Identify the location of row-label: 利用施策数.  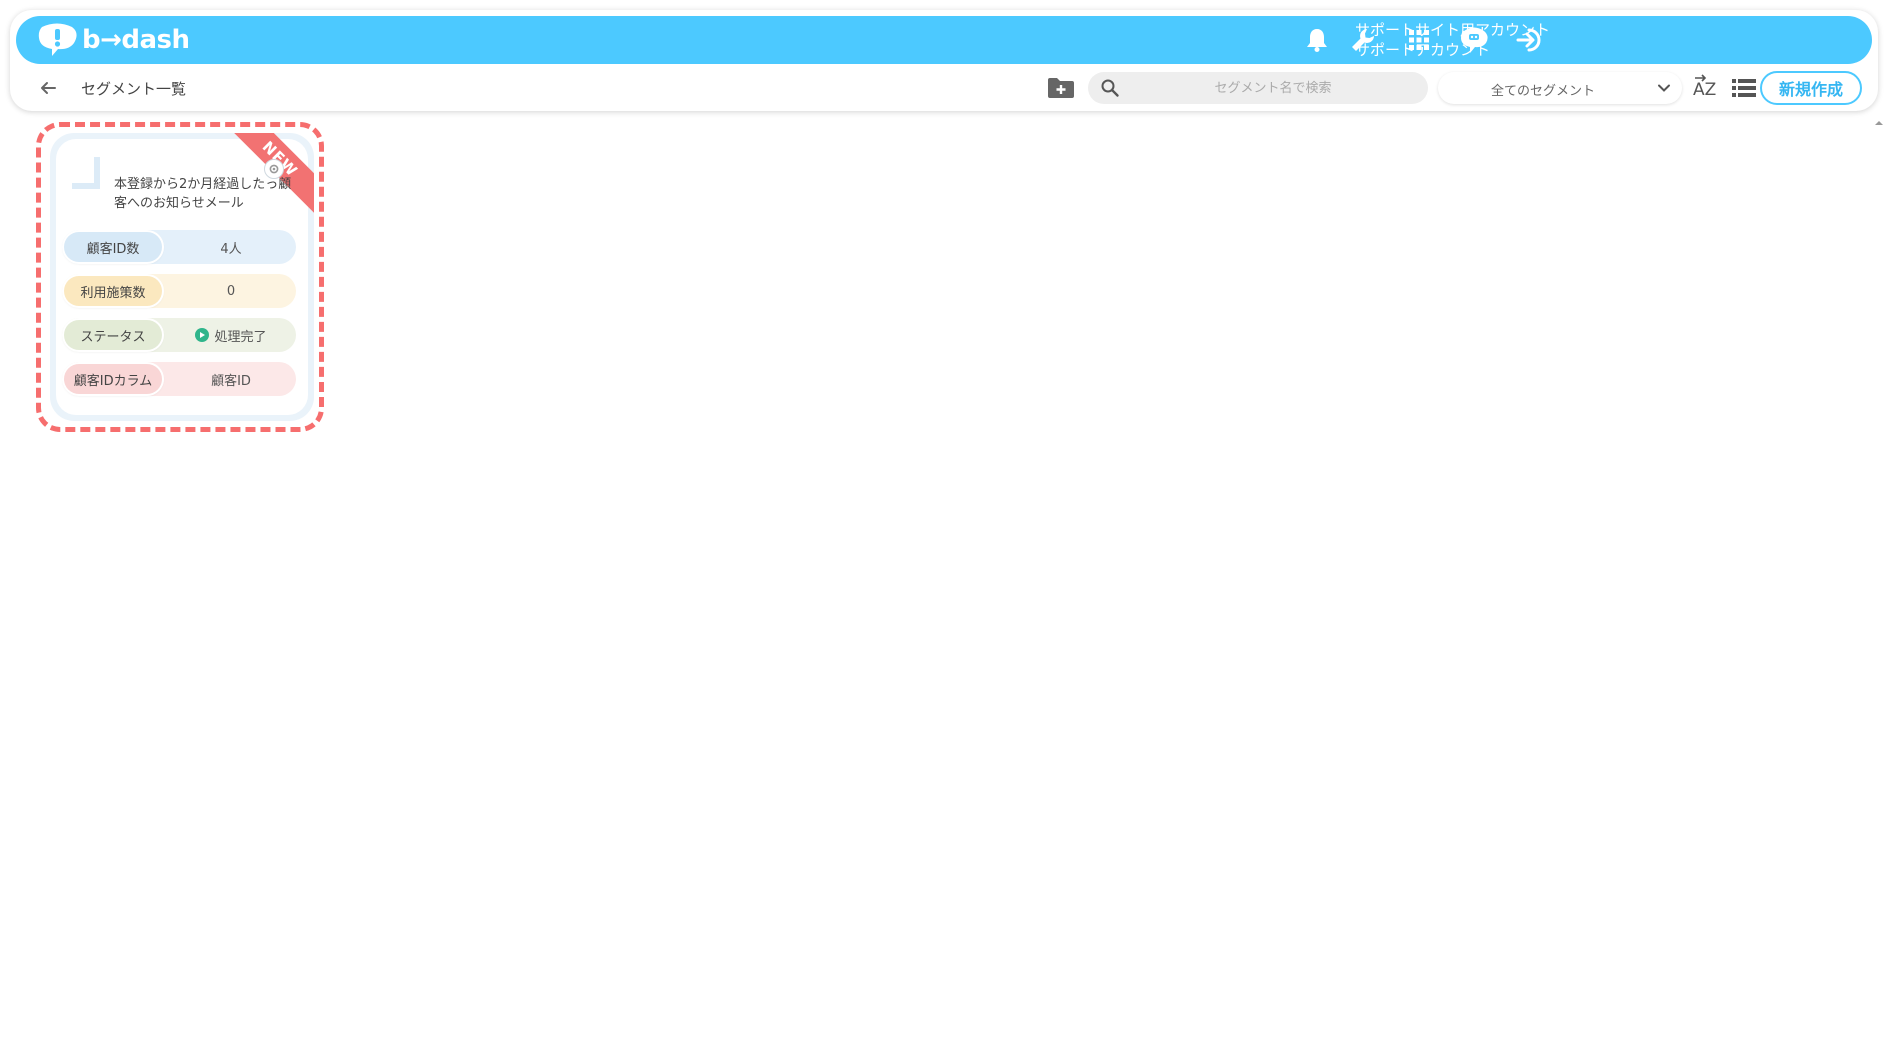
(113, 291).